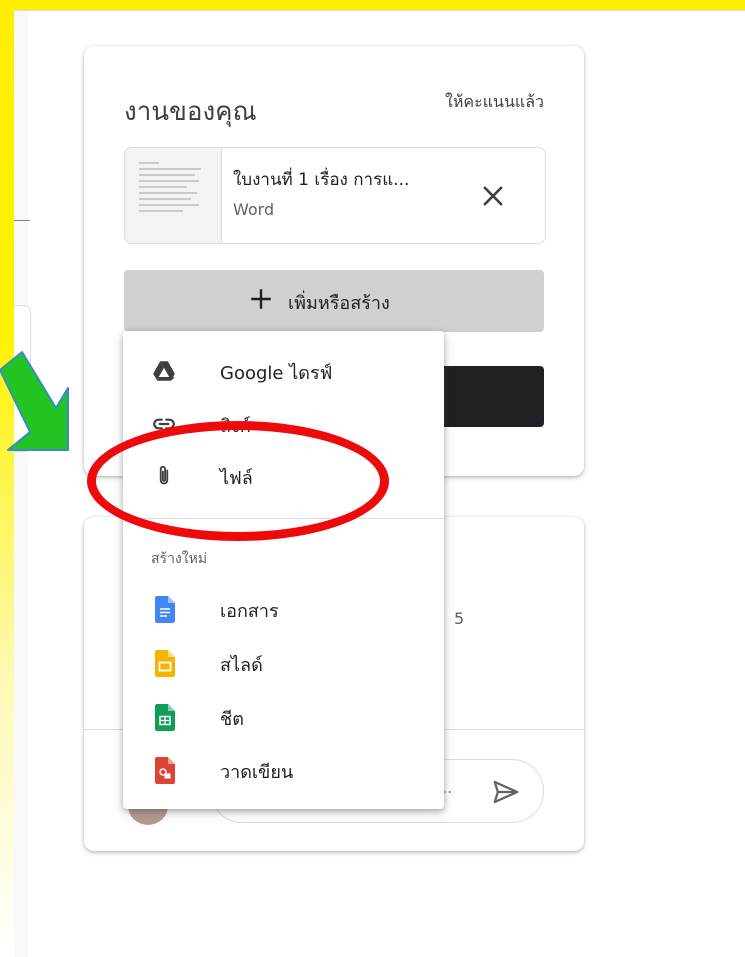  Describe the element at coordinates (261, 299) in the screenshot. I see `plus-icon` at that location.